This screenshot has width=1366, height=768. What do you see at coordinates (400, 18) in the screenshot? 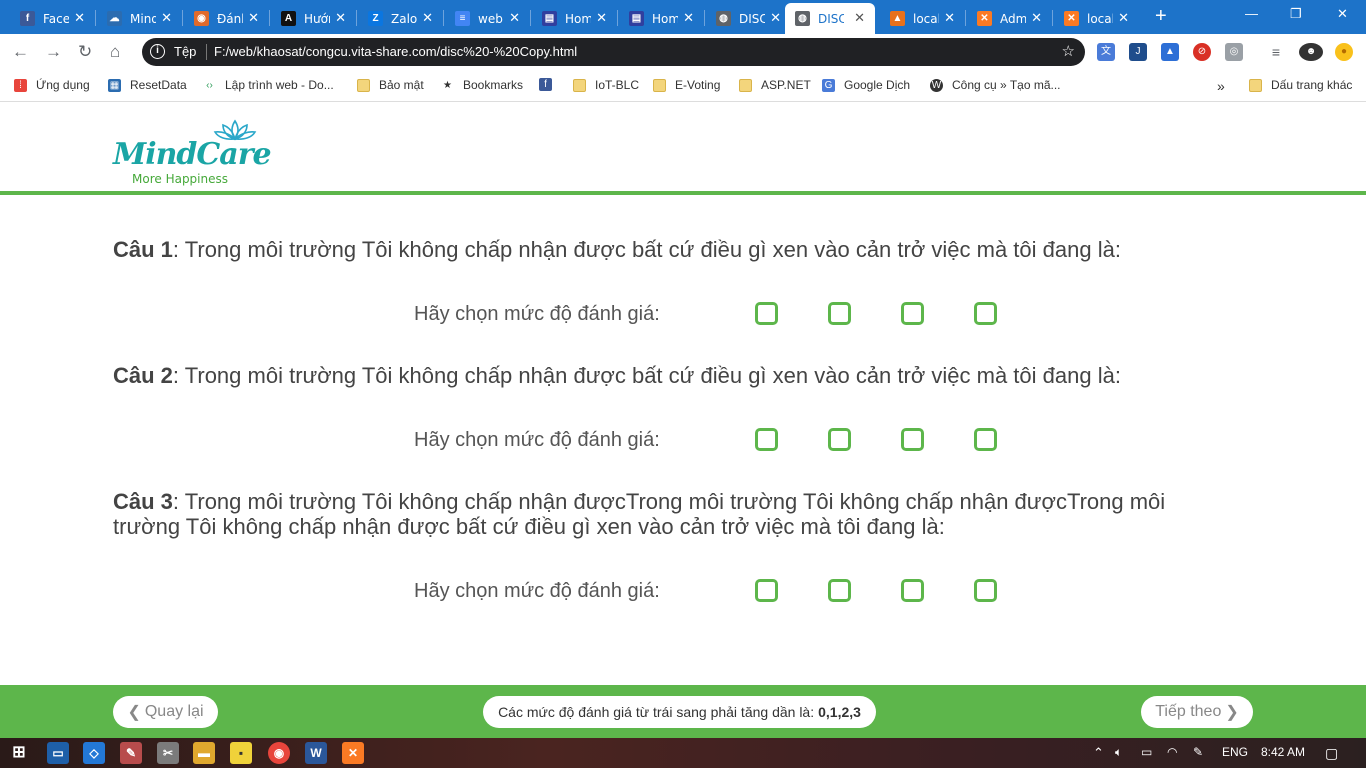
I see `browser-tab: Z Zalo ✕` at bounding box center [400, 18].